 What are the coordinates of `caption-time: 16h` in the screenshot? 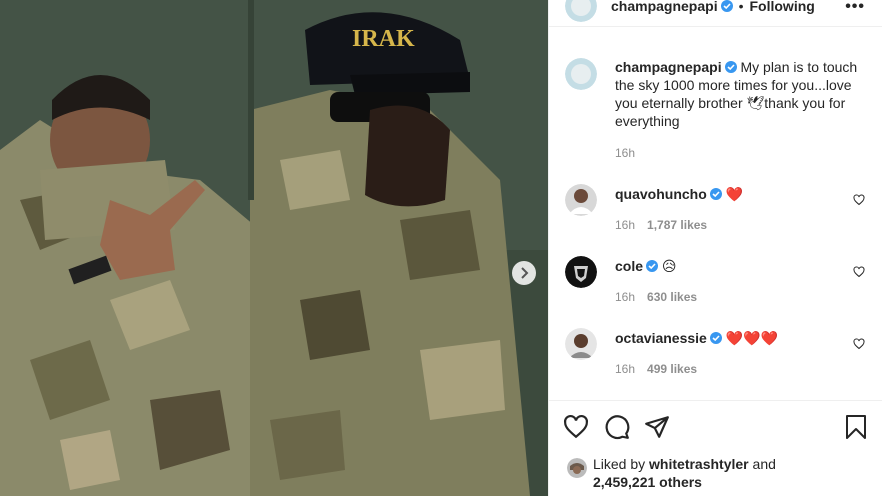 It's located at (625, 153).